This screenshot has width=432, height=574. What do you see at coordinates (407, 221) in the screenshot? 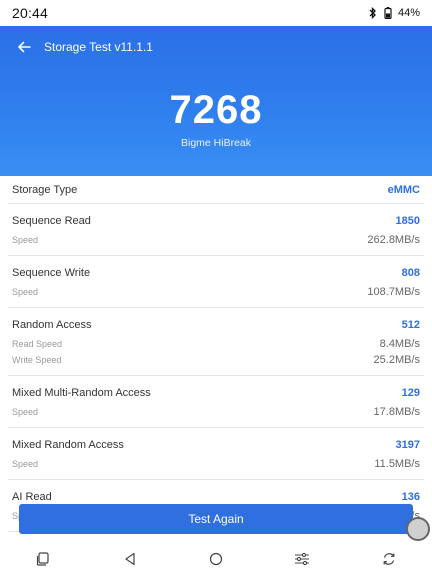
I see `sequence-read-score: 1850` at bounding box center [407, 221].